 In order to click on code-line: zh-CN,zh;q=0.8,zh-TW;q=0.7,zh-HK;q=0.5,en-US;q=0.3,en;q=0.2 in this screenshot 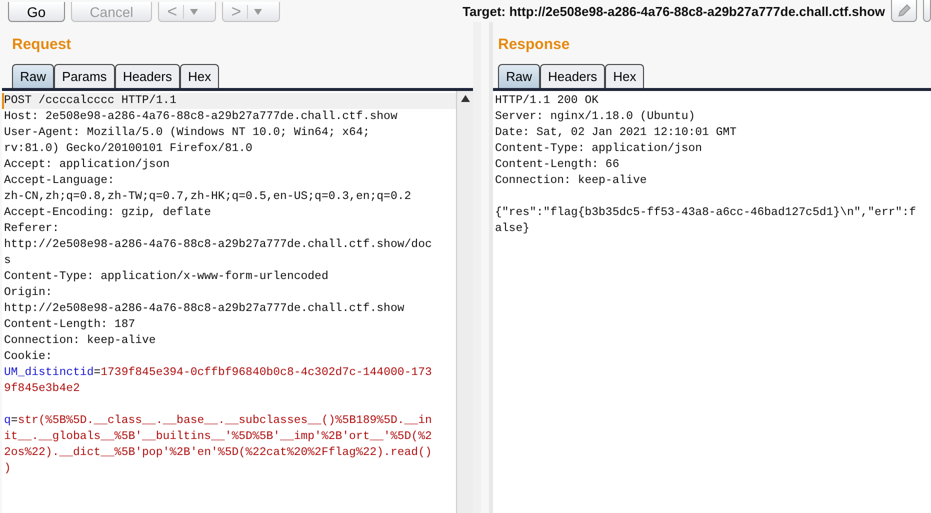, I will do `click(208, 197)`.